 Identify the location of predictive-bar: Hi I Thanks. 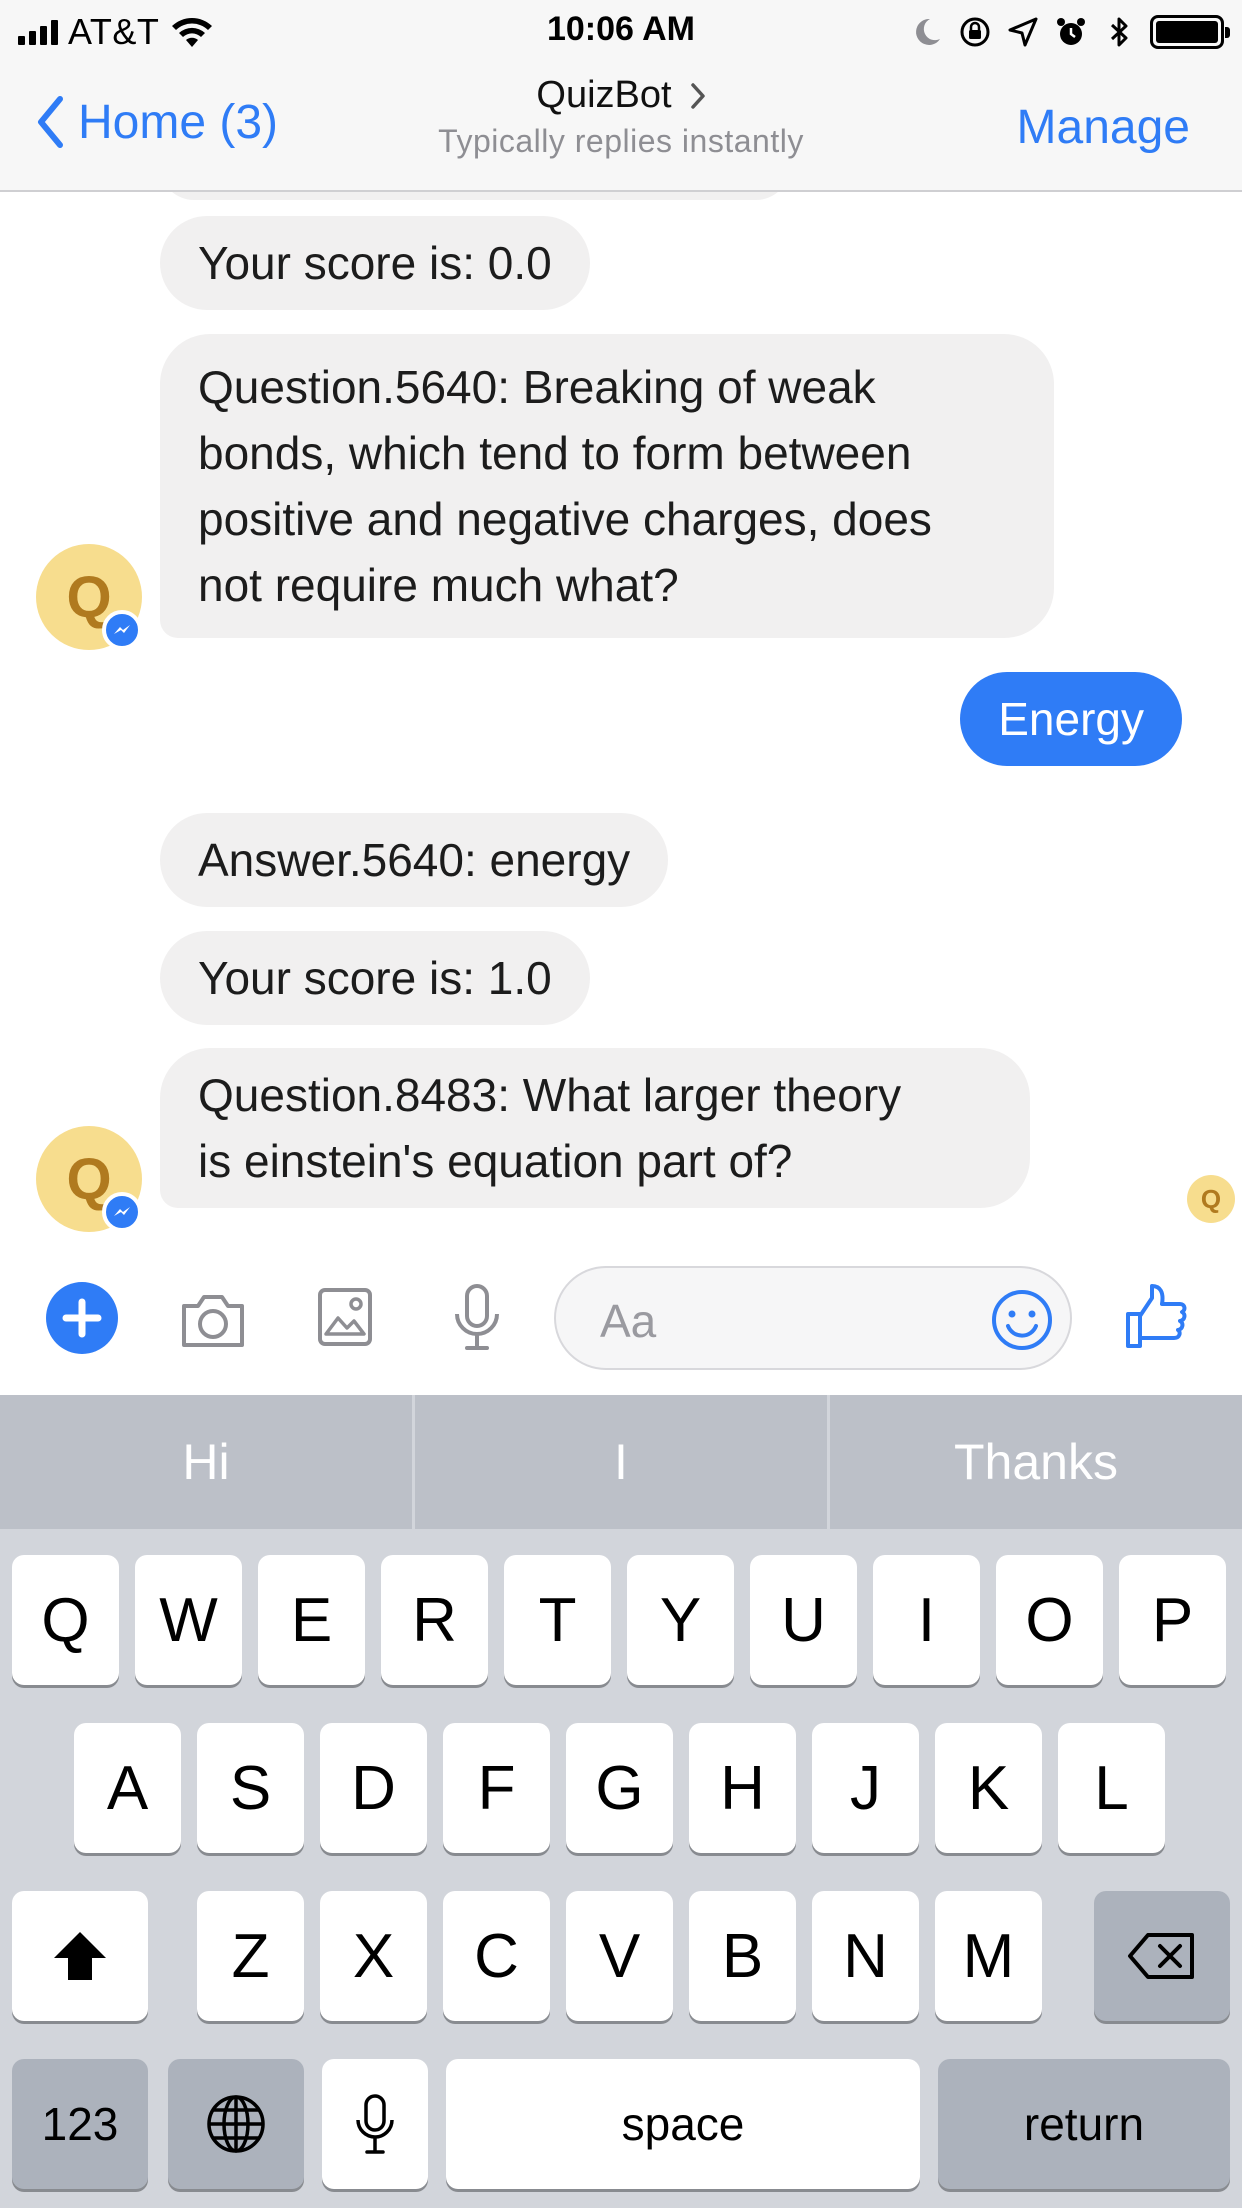
(621, 1462).